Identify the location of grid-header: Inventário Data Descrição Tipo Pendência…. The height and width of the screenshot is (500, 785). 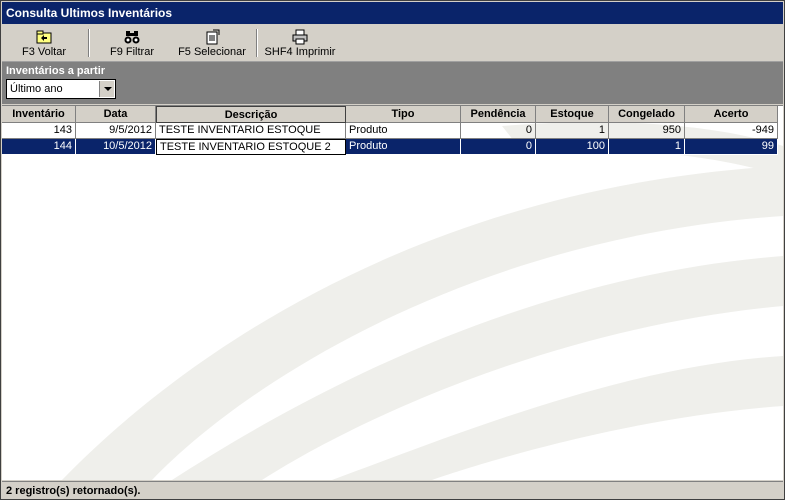
(390, 114).